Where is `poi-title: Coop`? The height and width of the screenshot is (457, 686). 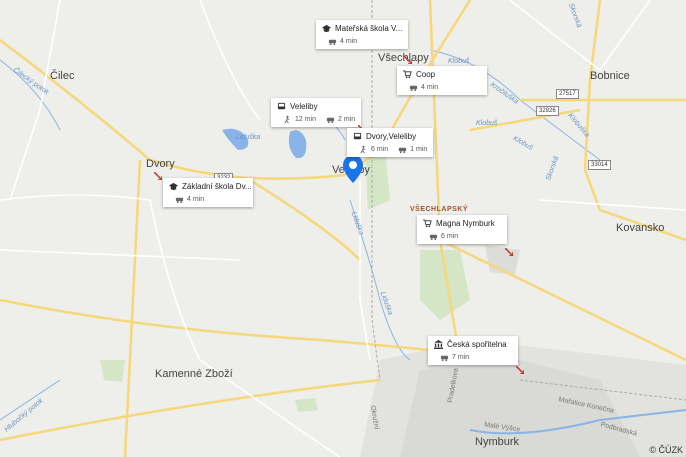 poi-title: Coop is located at coordinates (426, 74).